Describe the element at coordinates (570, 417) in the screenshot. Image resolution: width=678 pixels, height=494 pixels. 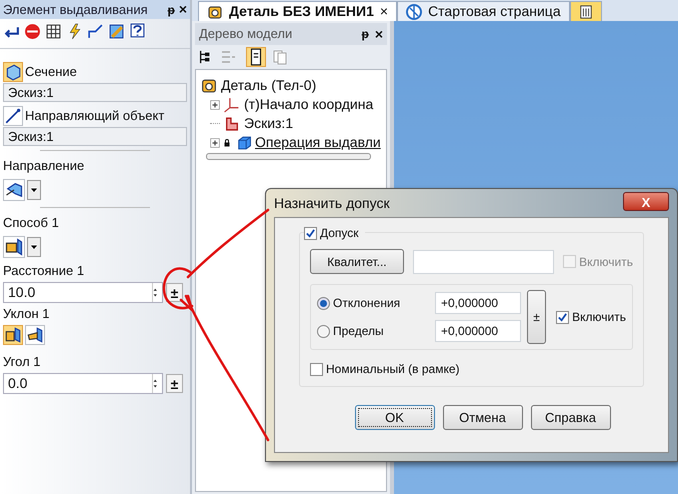
I see `dialog-button: Справка` at that location.